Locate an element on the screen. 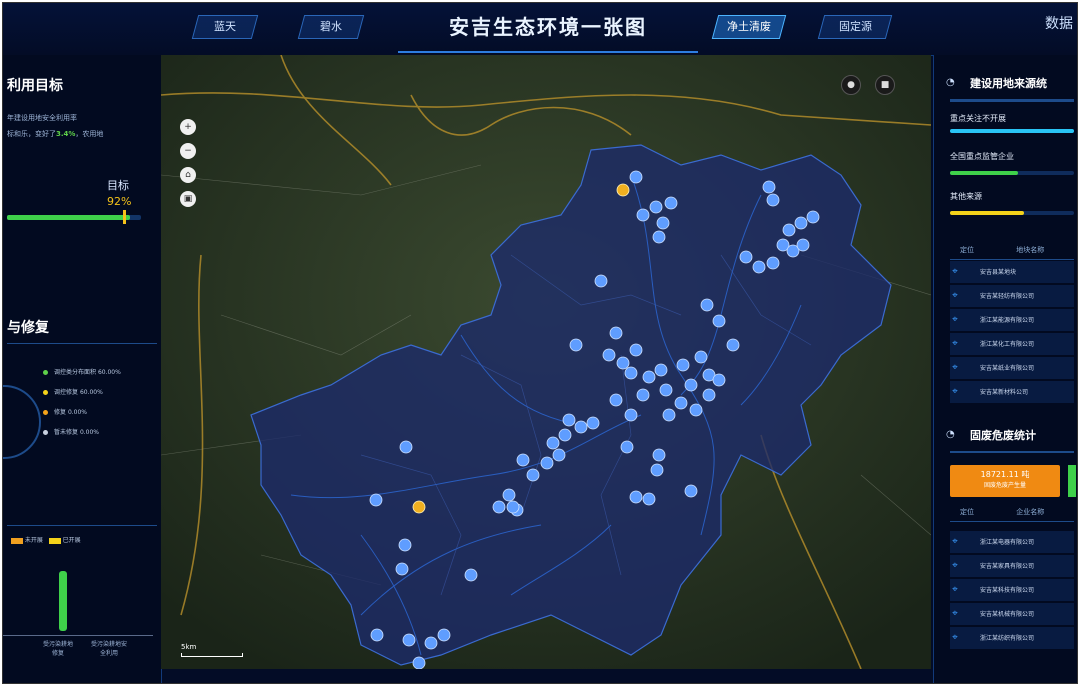 The image size is (1080, 686). home-button: ⌂ is located at coordinates (188, 175).